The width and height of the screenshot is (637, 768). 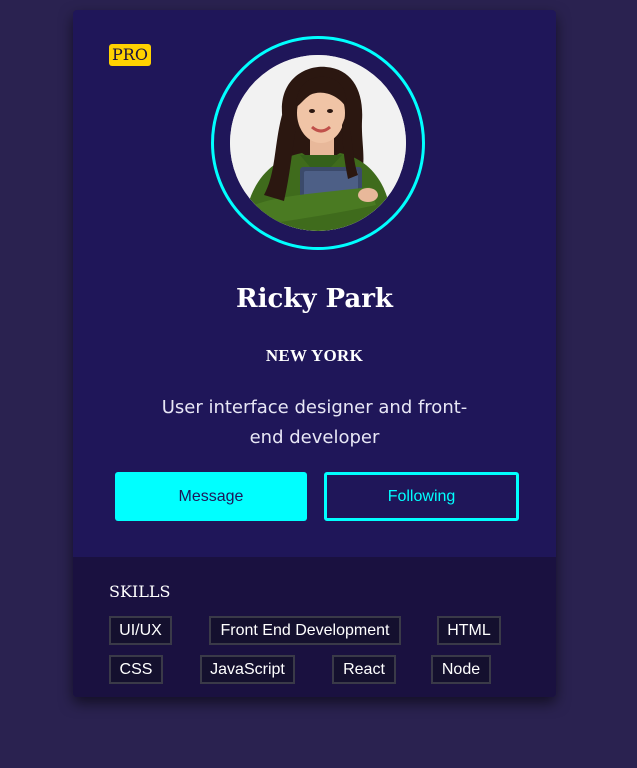 I want to click on following-button: Following, so click(x=421, y=496).